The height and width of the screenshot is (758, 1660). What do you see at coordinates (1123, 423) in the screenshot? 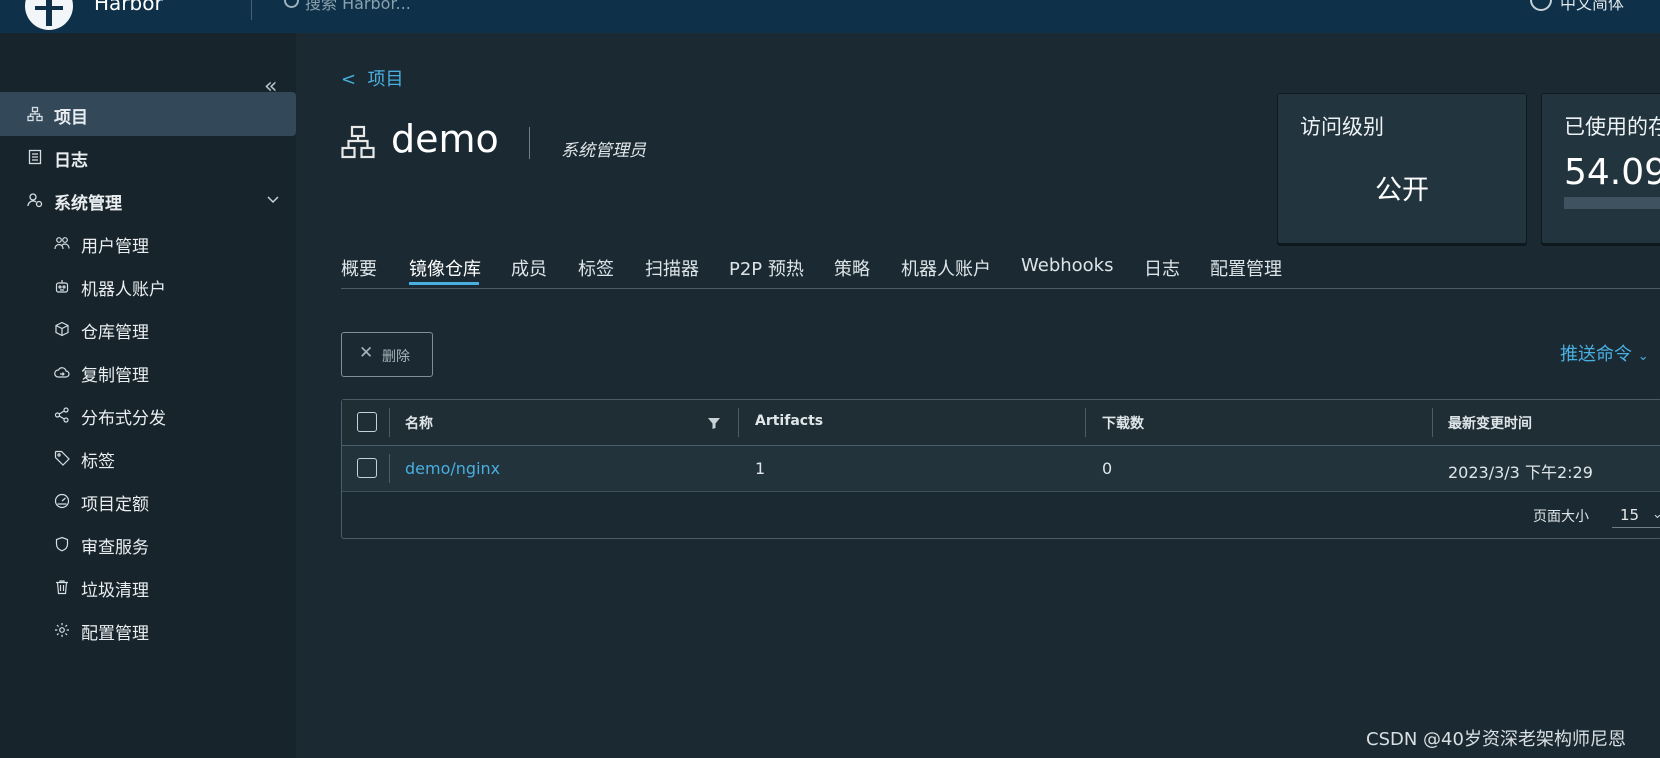
I see `column-header-pulls: 下载数` at bounding box center [1123, 423].